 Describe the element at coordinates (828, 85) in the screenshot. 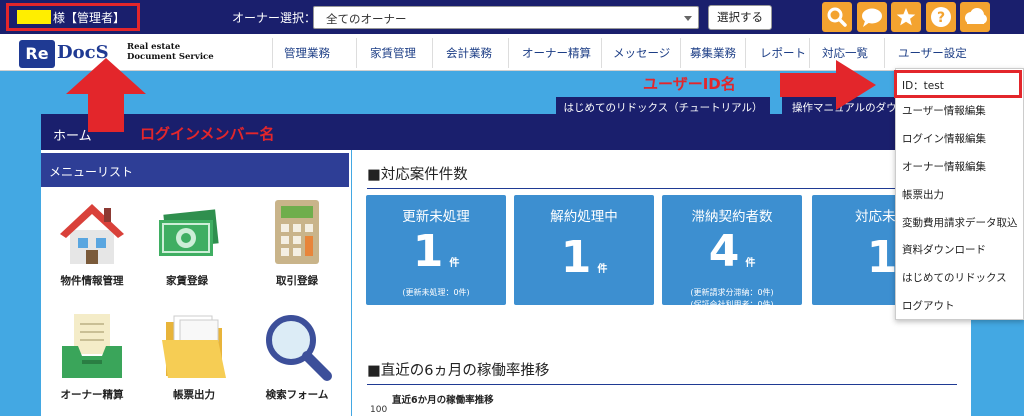

I see `annotation-arrow-right-icon` at that location.